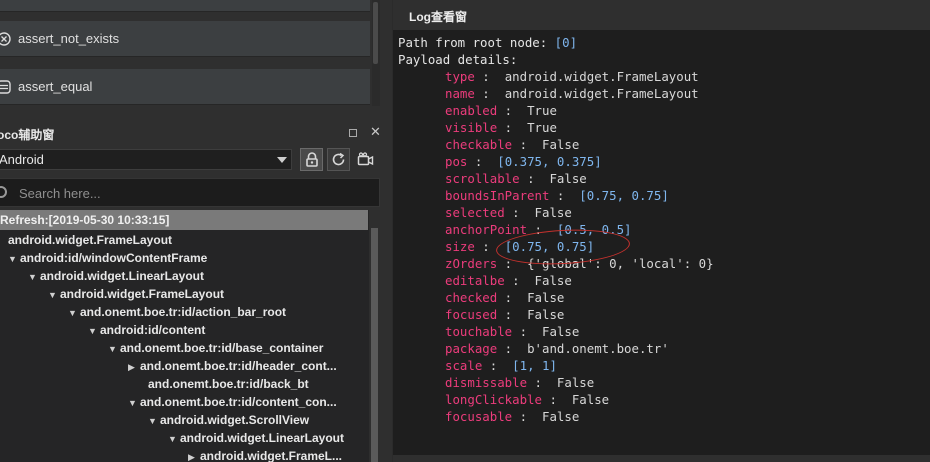 This screenshot has width=930, height=462. I want to click on assert-not-exists-button: assert_not_exists, so click(185, 39).